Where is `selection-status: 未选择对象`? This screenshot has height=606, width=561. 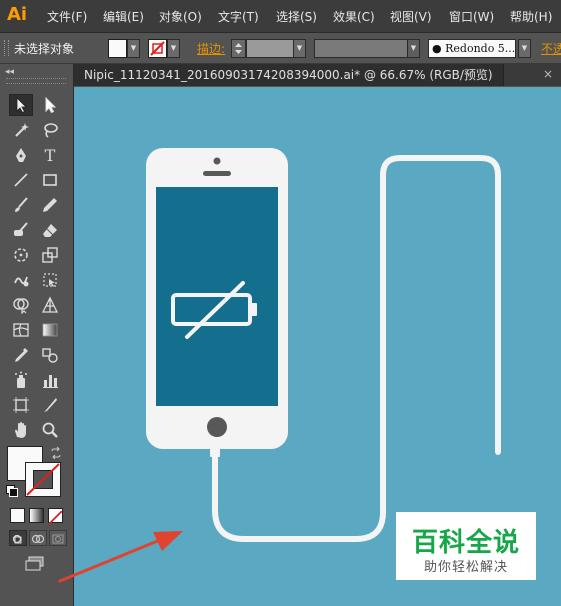 selection-status: 未选择对象 is located at coordinates (44, 49).